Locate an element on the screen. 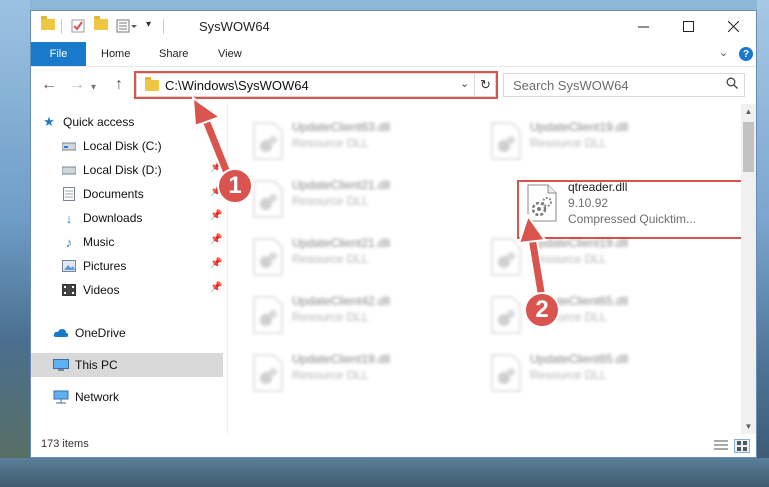 The width and height of the screenshot is (769, 487). window-title: SysWOW64 is located at coordinates (234, 26).